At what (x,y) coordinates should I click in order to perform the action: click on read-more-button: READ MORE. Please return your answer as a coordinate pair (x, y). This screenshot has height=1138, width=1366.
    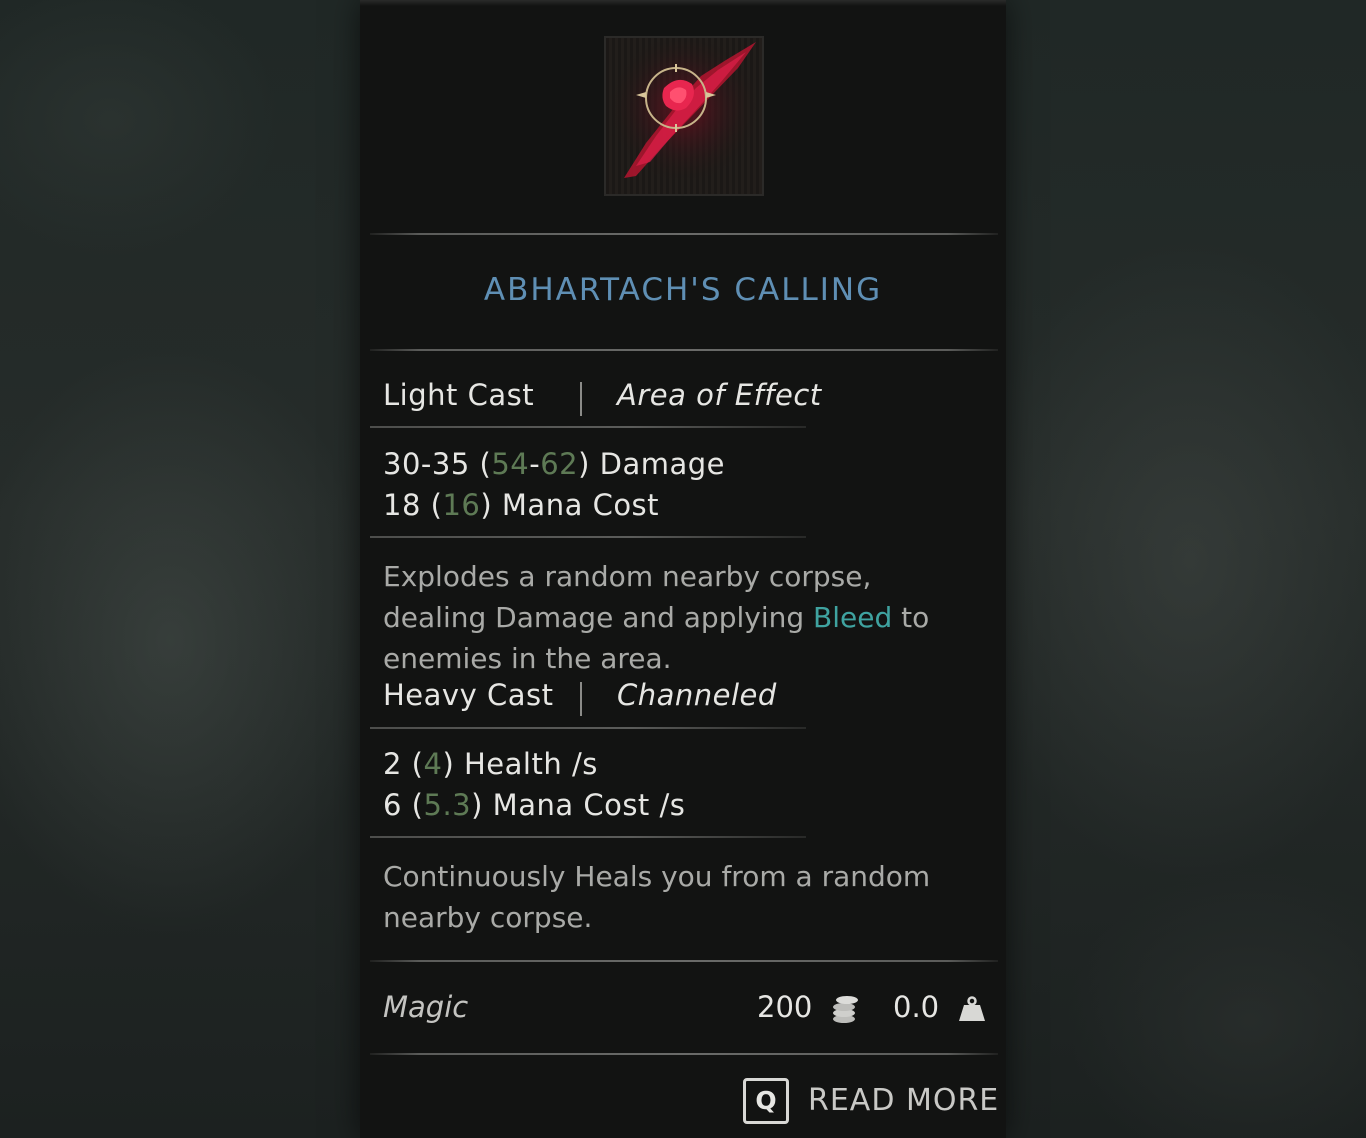
    Looking at the image, I should click on (903, 1100).